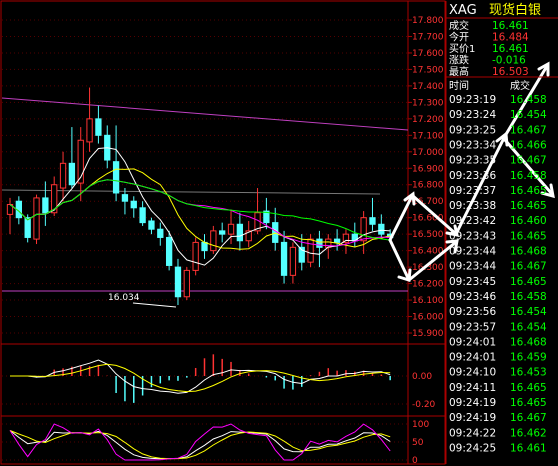 The width and height of the screenshot is (558, 466). I want to click on kdj-axis-label: 0, so click(415, 461).